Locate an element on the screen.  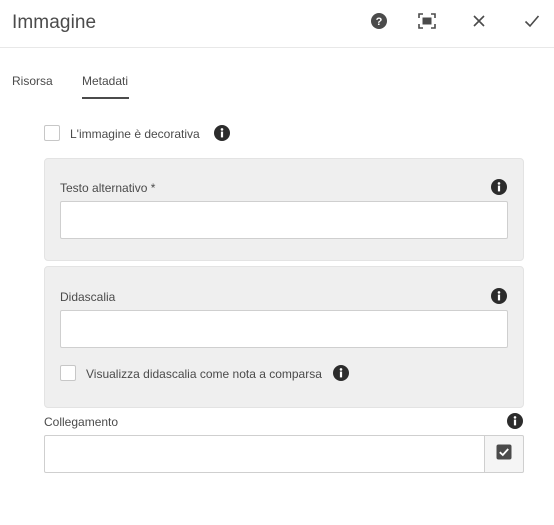
alt-text-input is located at coordinates (284, 220).